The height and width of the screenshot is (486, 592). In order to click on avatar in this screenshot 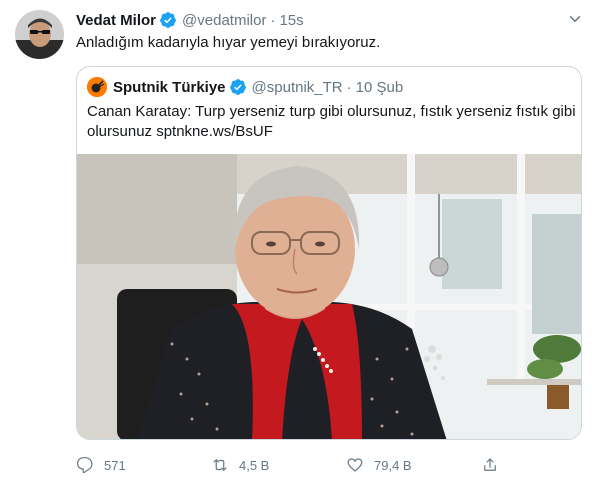, I will do `click(39, 34)`.